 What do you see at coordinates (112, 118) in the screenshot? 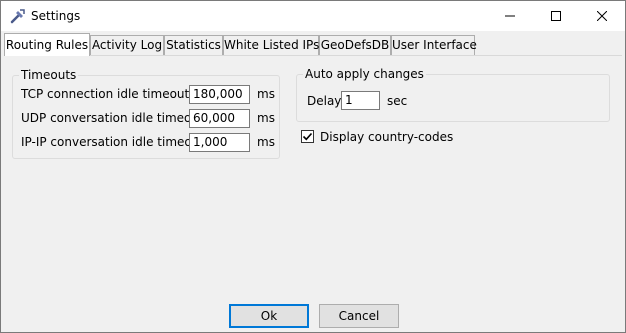
I see `udp-timeout-label: UDP conversation idle timeout` at bounding box center [112, 118].